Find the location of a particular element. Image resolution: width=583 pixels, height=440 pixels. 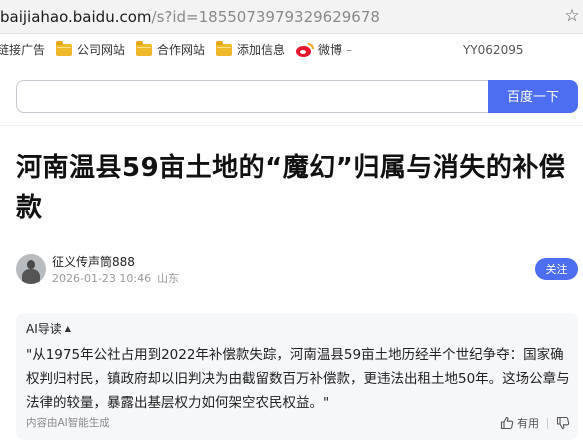

ai-summary-title: AI导读 is located at coordinates (44, 329).